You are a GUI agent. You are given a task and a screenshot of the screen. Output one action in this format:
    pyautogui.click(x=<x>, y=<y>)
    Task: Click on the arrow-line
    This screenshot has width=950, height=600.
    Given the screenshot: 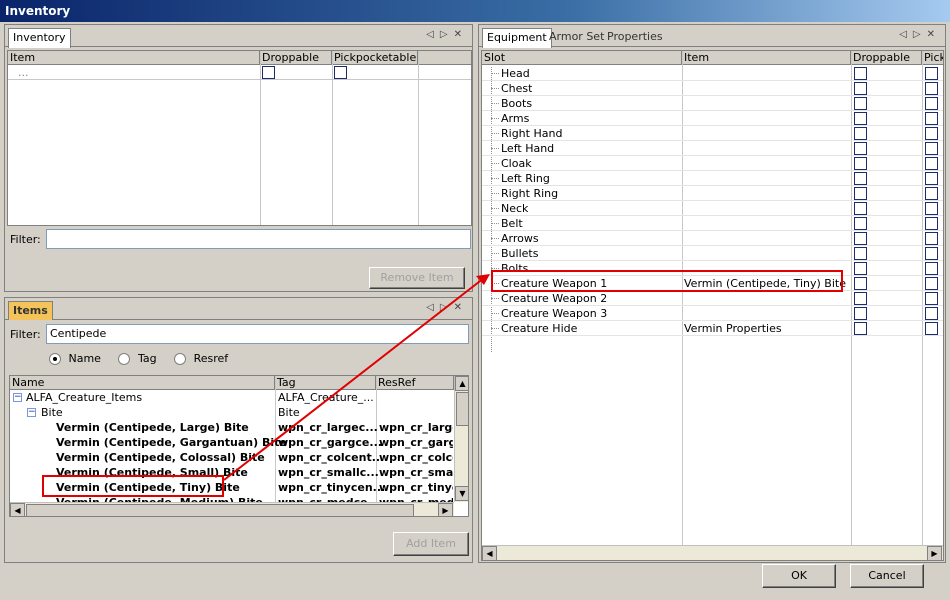 What is the action you would take?
    pyautogui.click(x=354, y=379)
    